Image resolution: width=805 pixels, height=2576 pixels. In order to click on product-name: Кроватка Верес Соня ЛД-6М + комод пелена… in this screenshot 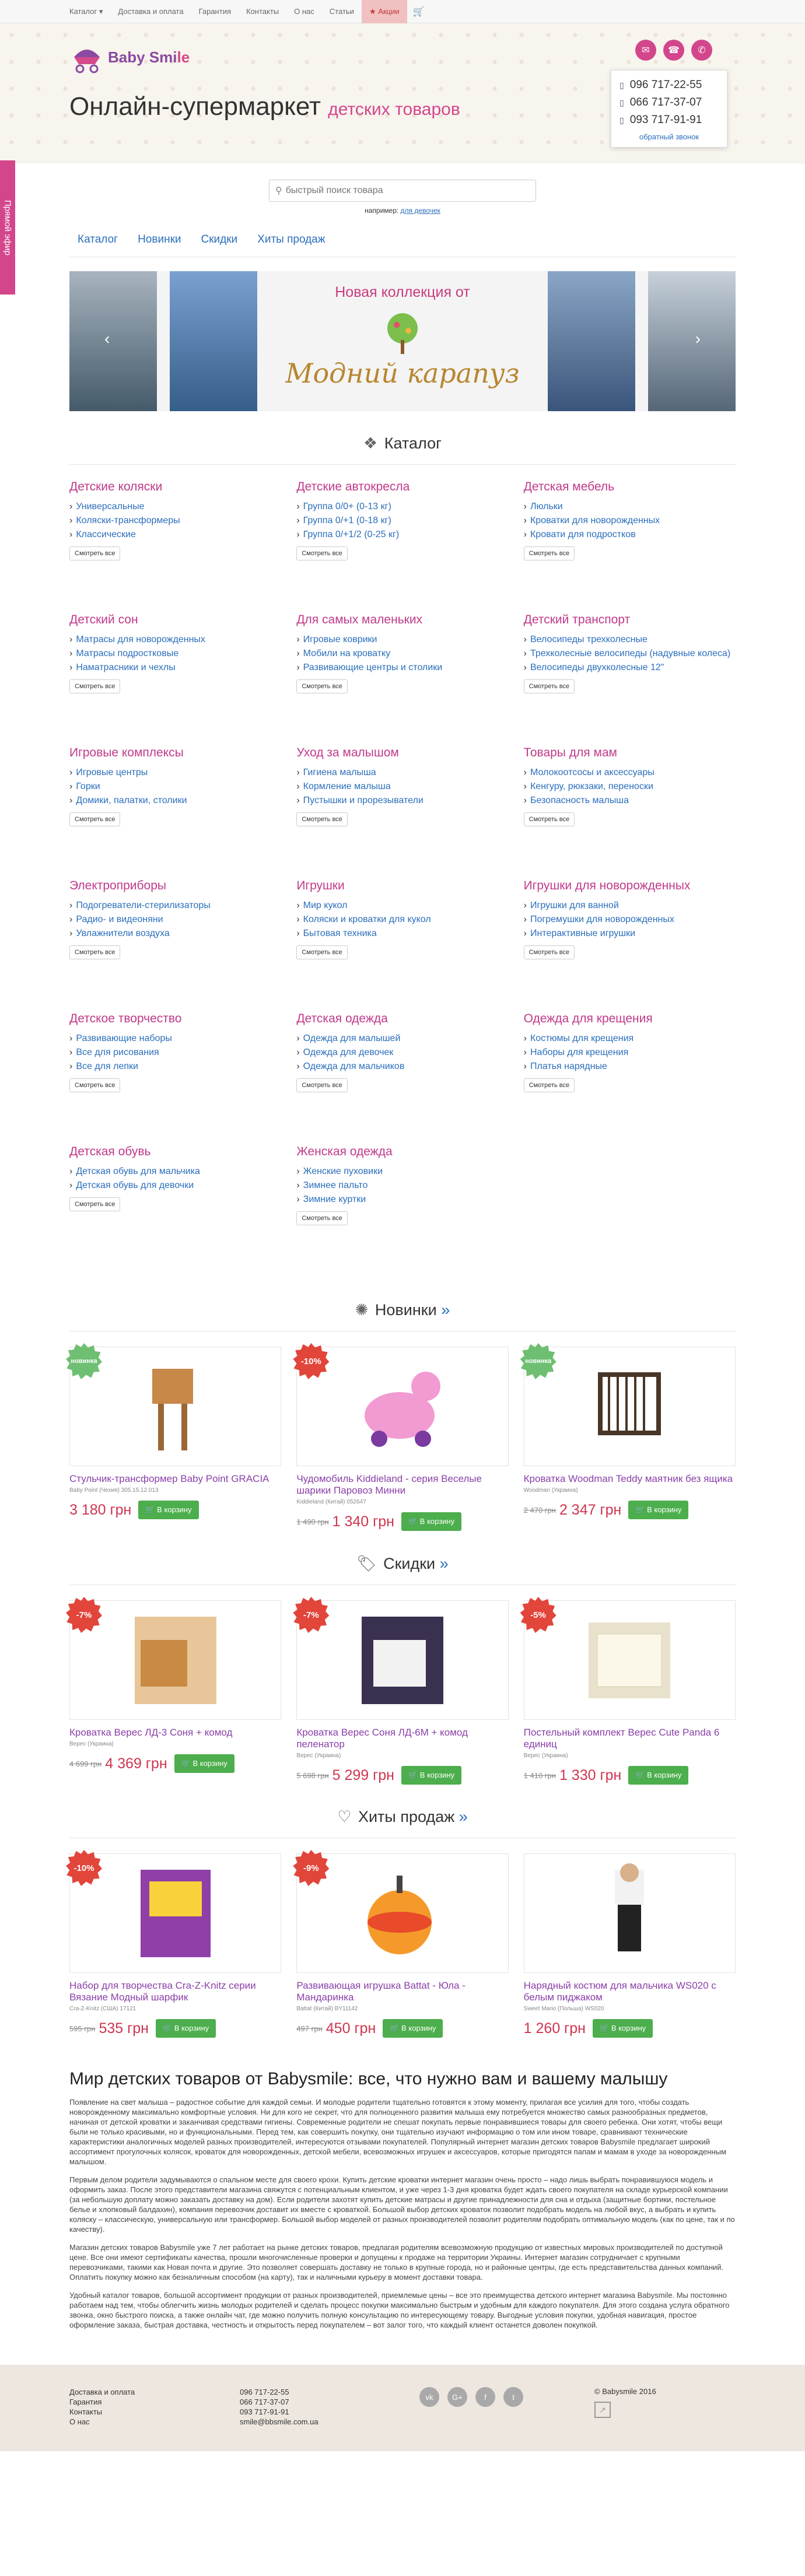, I will do `click(402, 1738)`.